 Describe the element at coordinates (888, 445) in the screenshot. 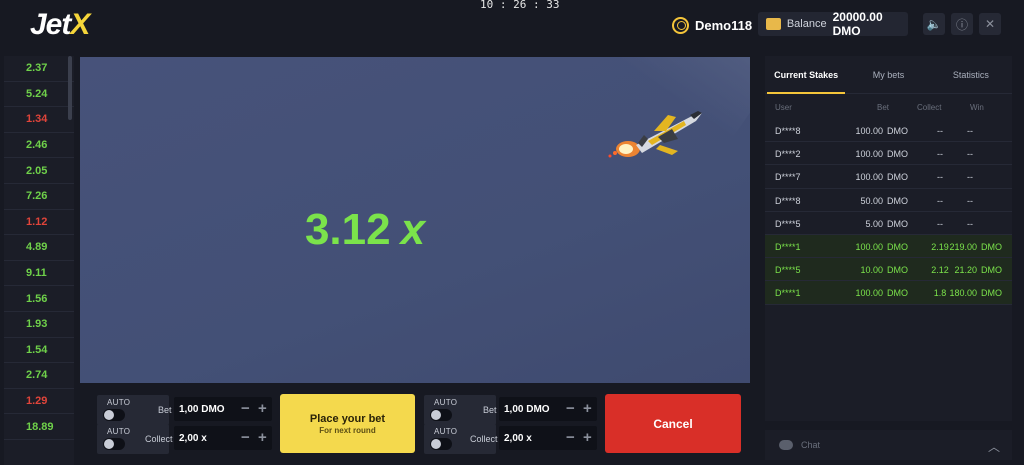

I see `chat-bar: Chat ︿` at that location.